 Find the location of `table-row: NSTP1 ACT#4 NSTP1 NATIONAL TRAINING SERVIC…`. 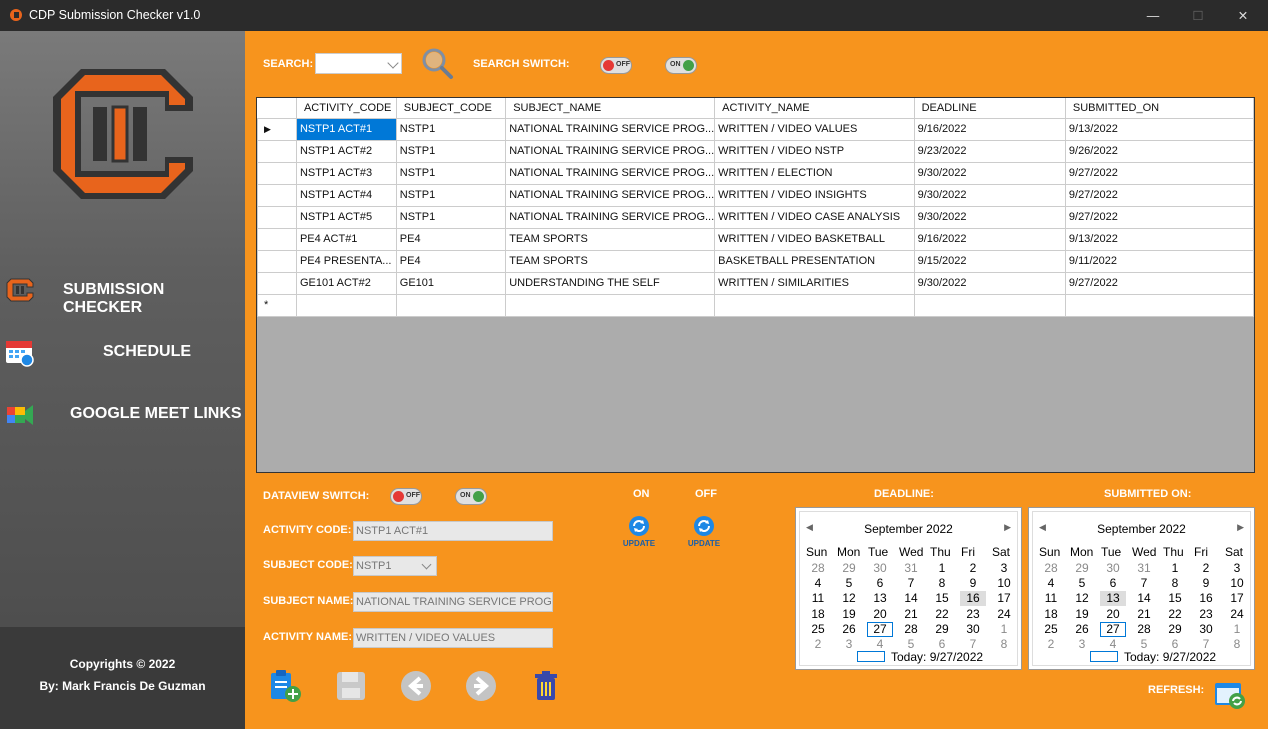

table-row: NSTP1 ACT#4 NSTP1 NATIONAL TRAINING SERVIC… is located at coordinates (756, 195).